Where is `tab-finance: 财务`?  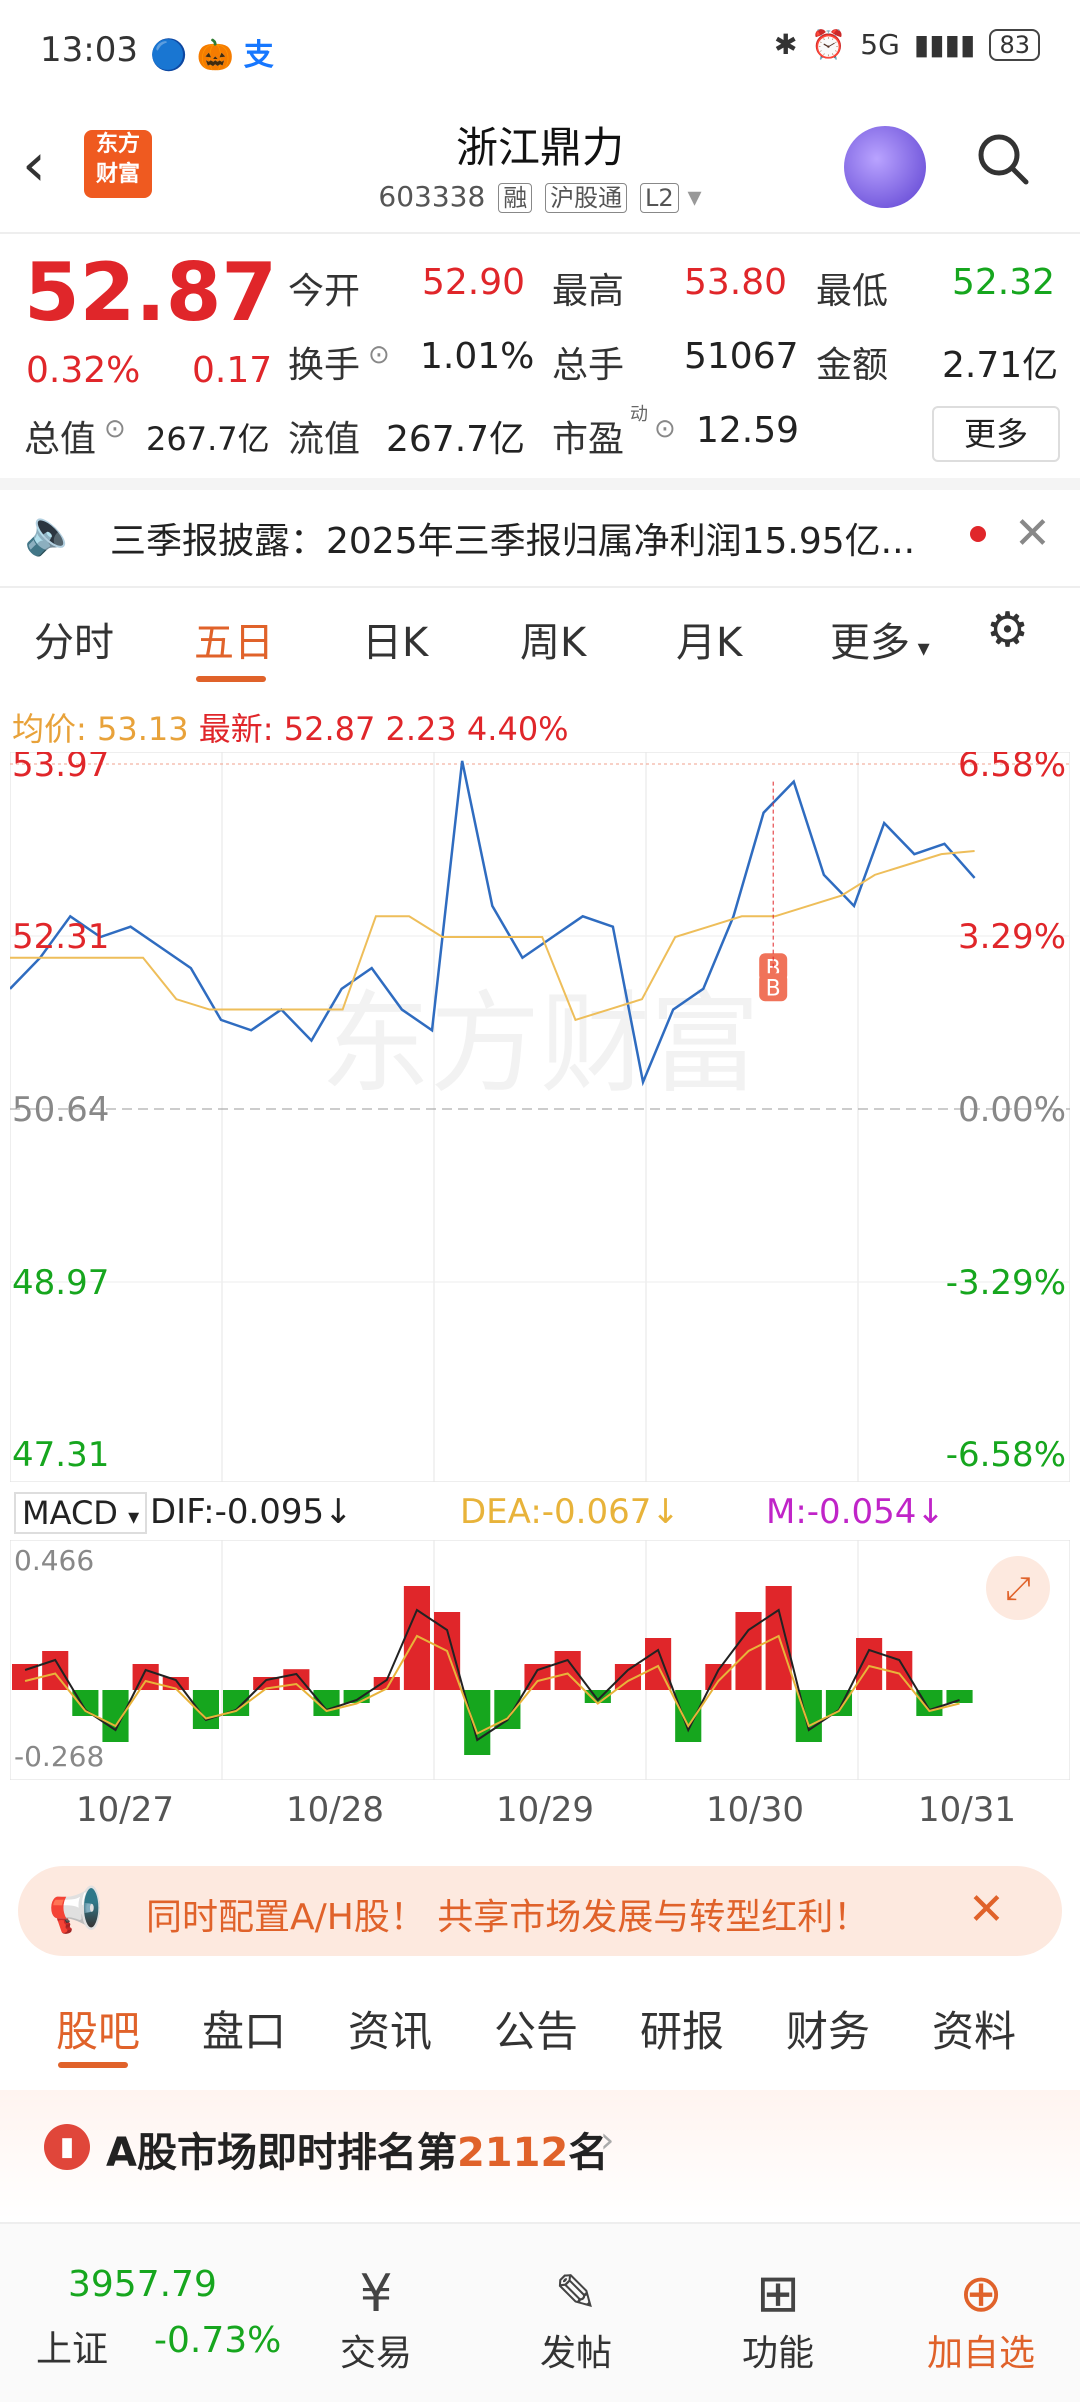 tab-finance: 财务 is located at coordinates (828, 2028).